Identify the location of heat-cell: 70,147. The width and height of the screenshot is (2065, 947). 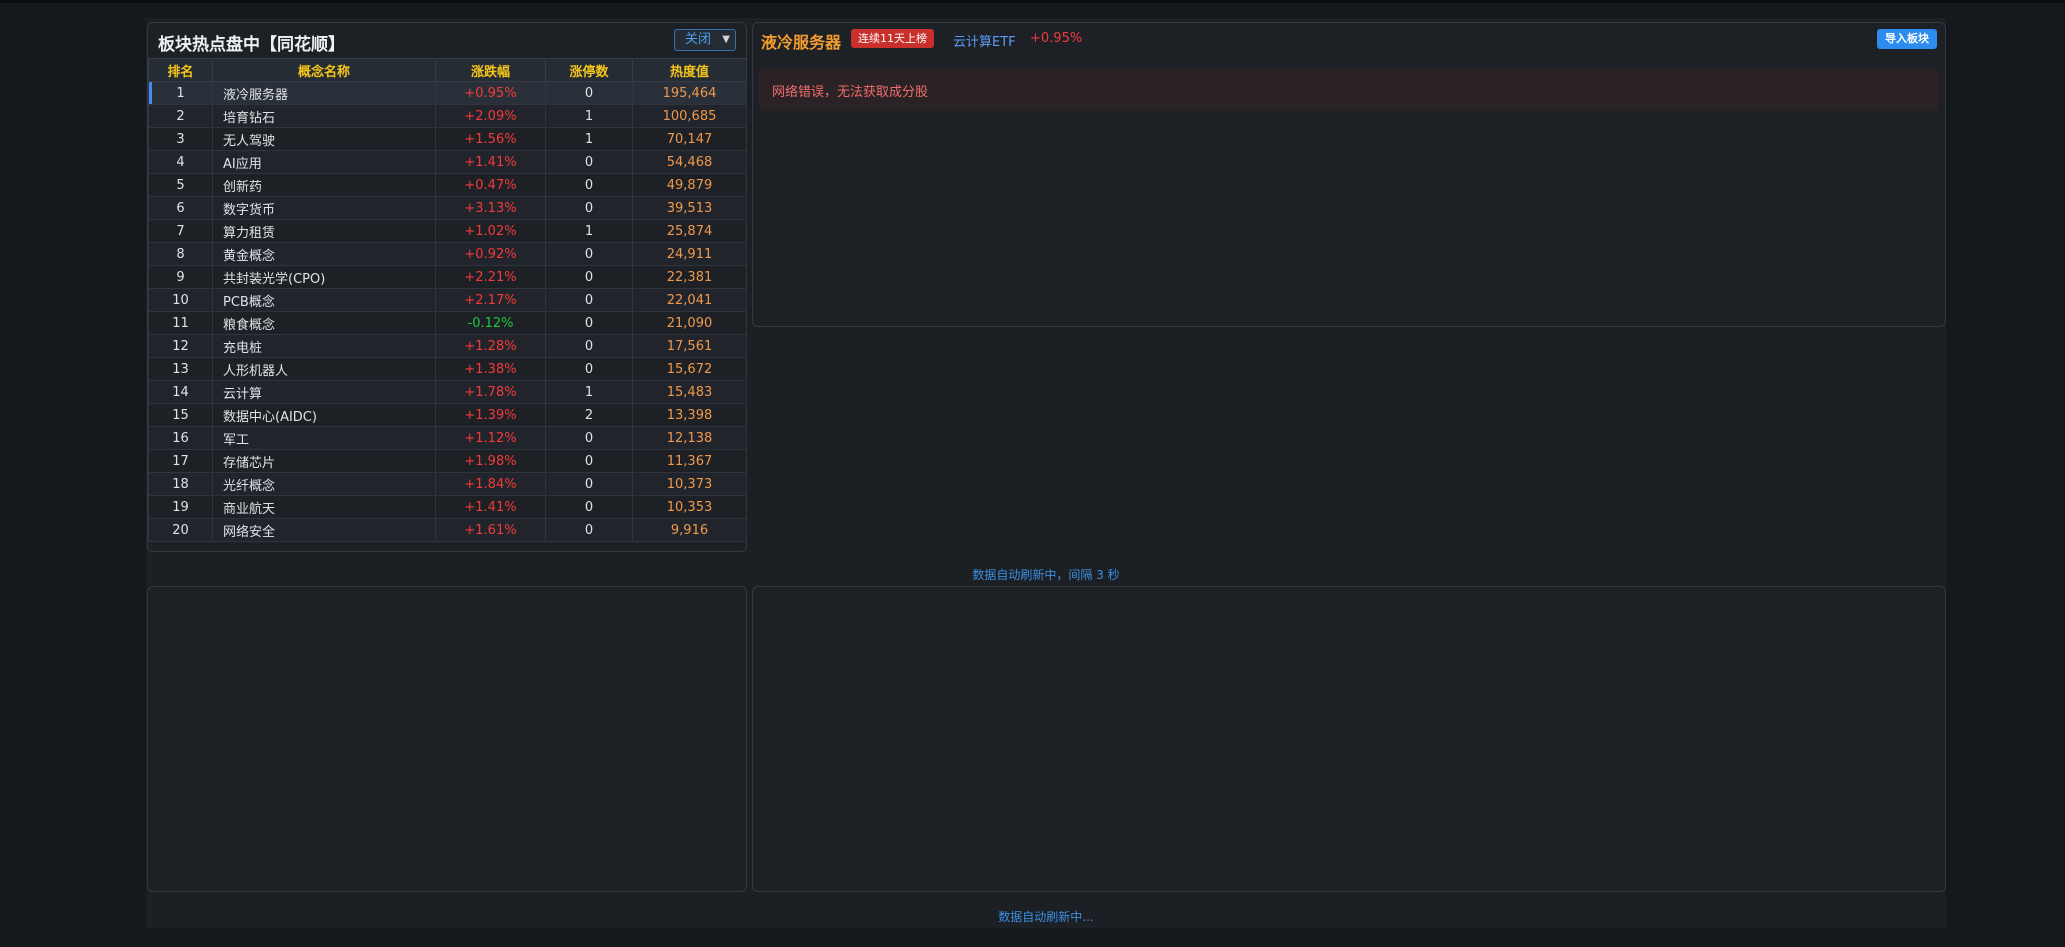
(689, 139).